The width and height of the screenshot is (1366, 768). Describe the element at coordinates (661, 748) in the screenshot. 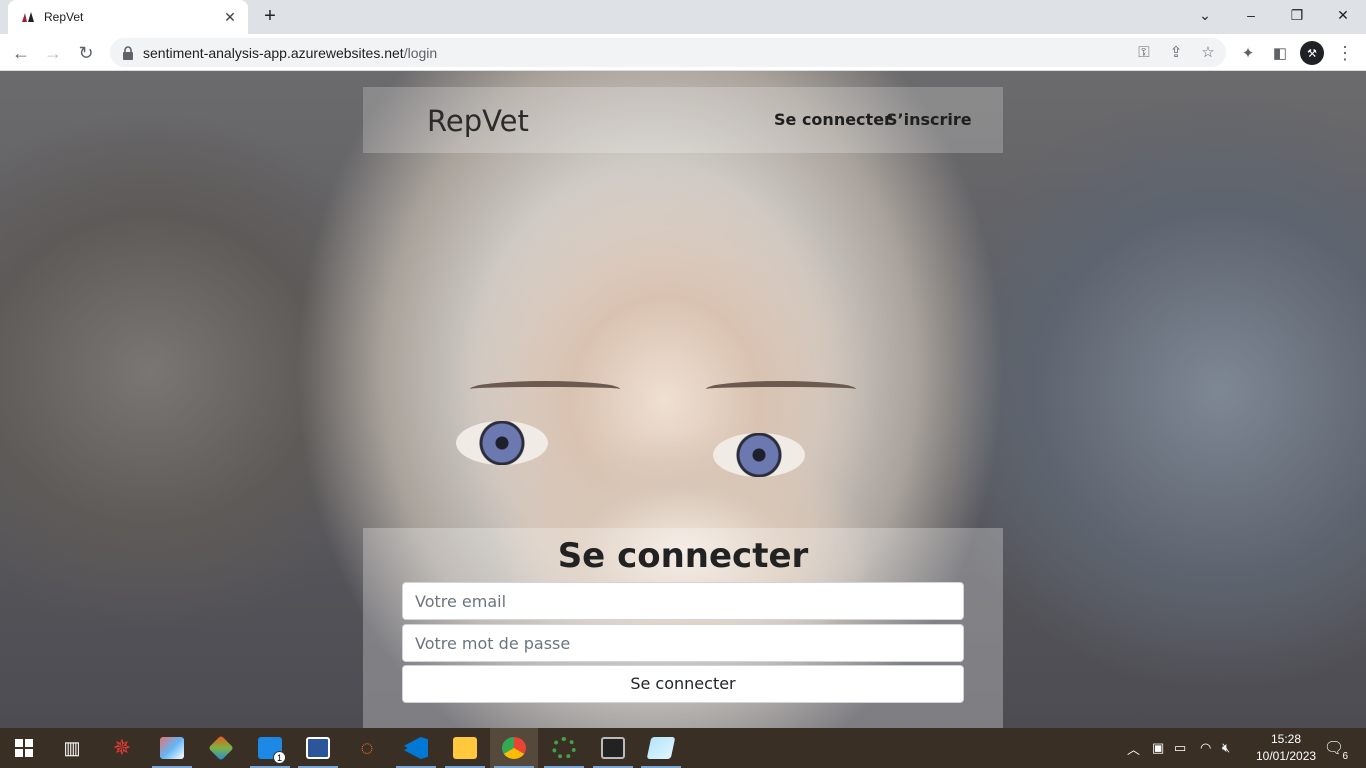

I see `notes-app-icon` at that location.